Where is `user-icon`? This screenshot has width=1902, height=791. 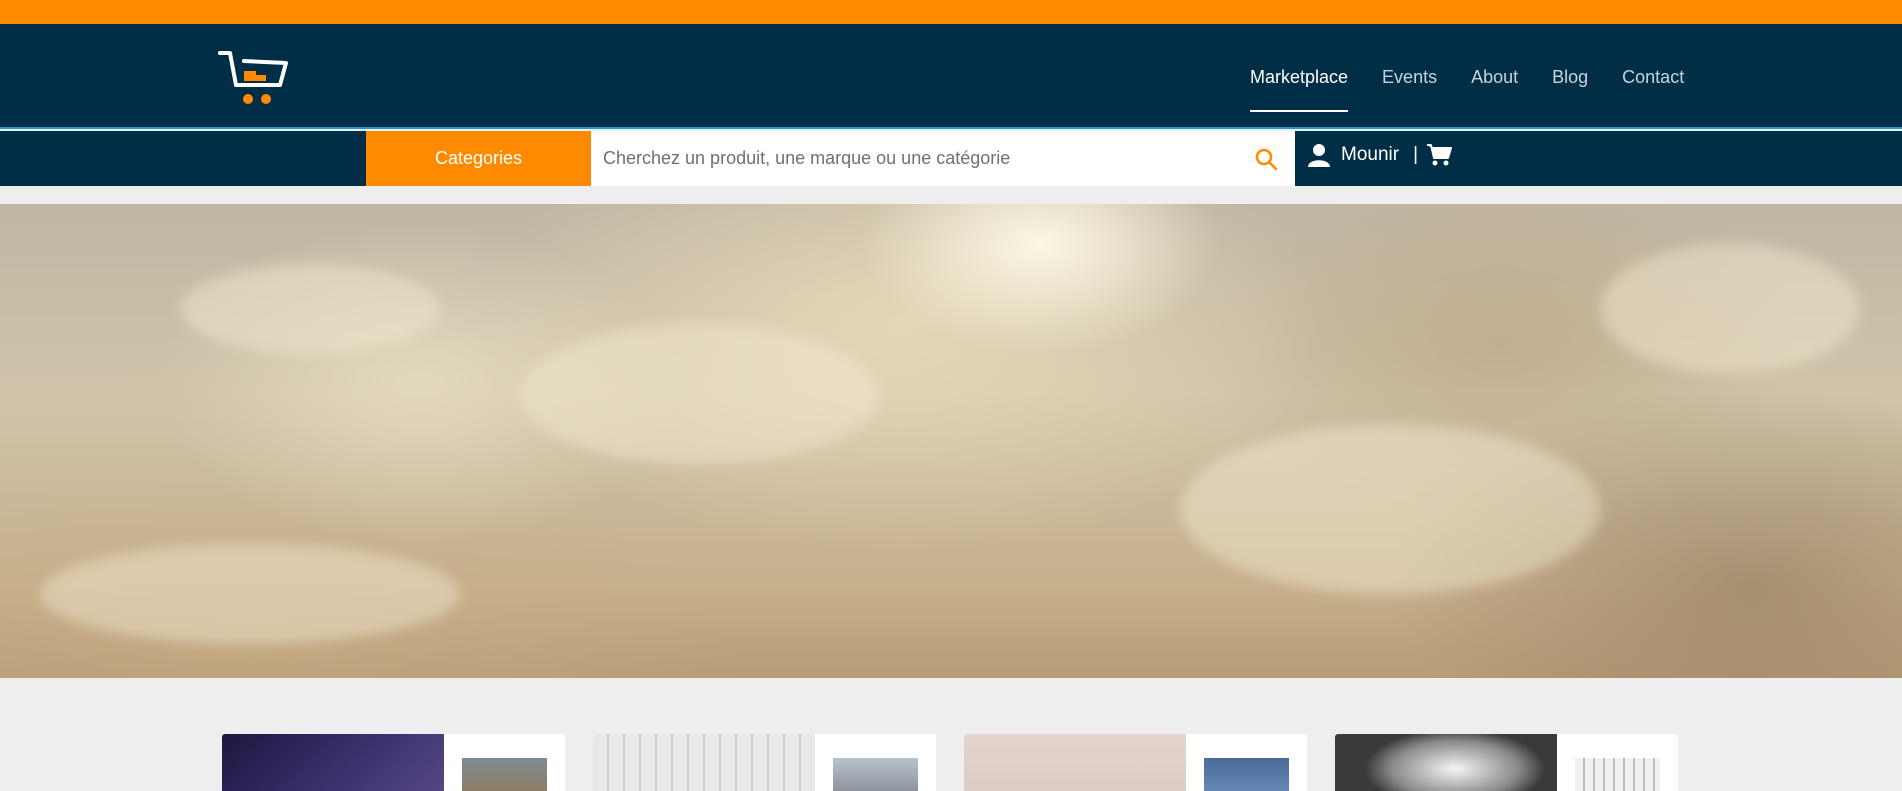
user-icon is located at coordinates (1319, 155).